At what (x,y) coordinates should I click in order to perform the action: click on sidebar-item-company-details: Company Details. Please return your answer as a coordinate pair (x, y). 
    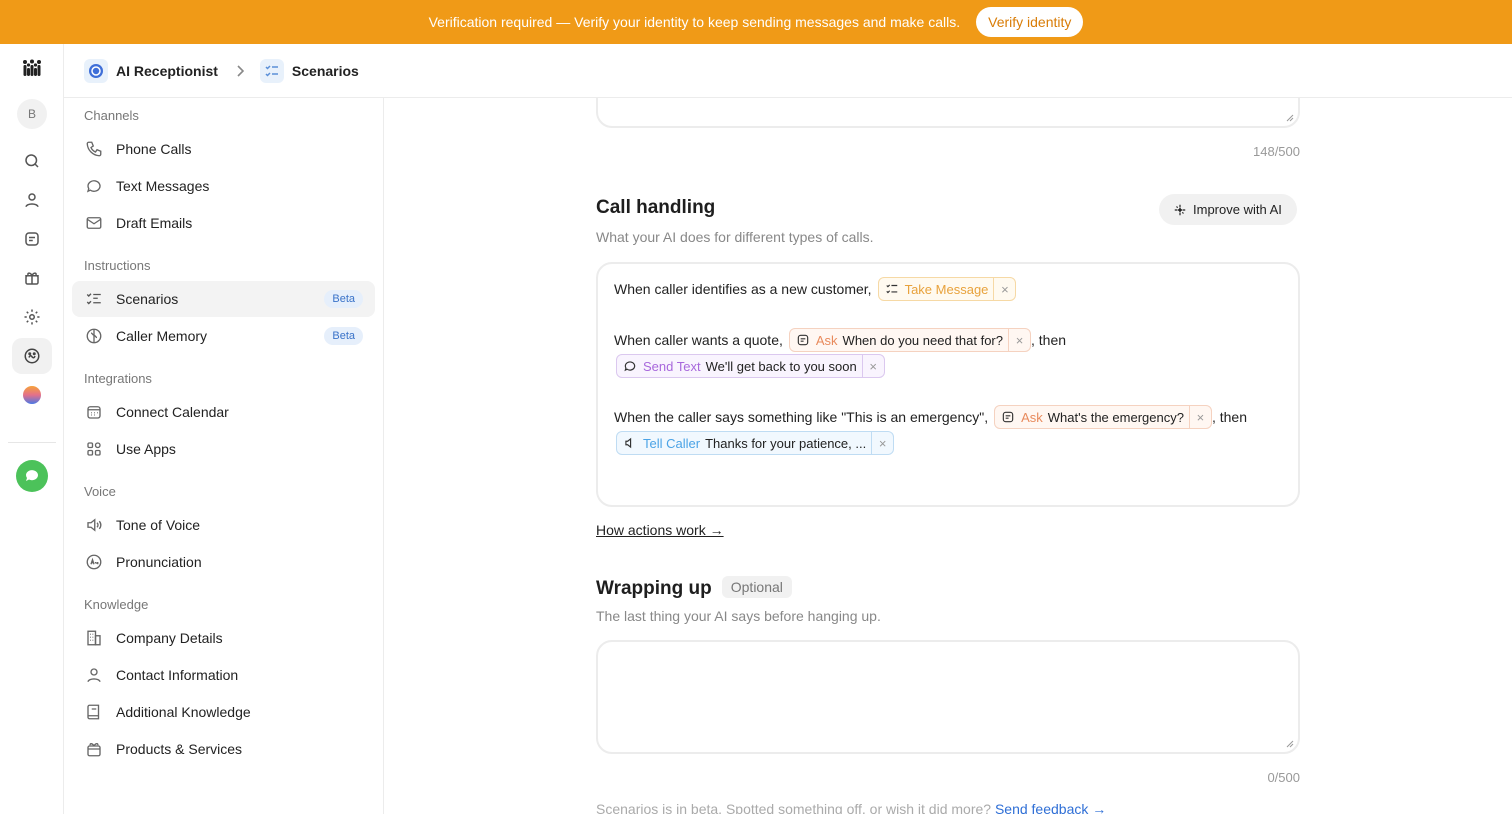
    Looking at the image, I should click on (223, 638).